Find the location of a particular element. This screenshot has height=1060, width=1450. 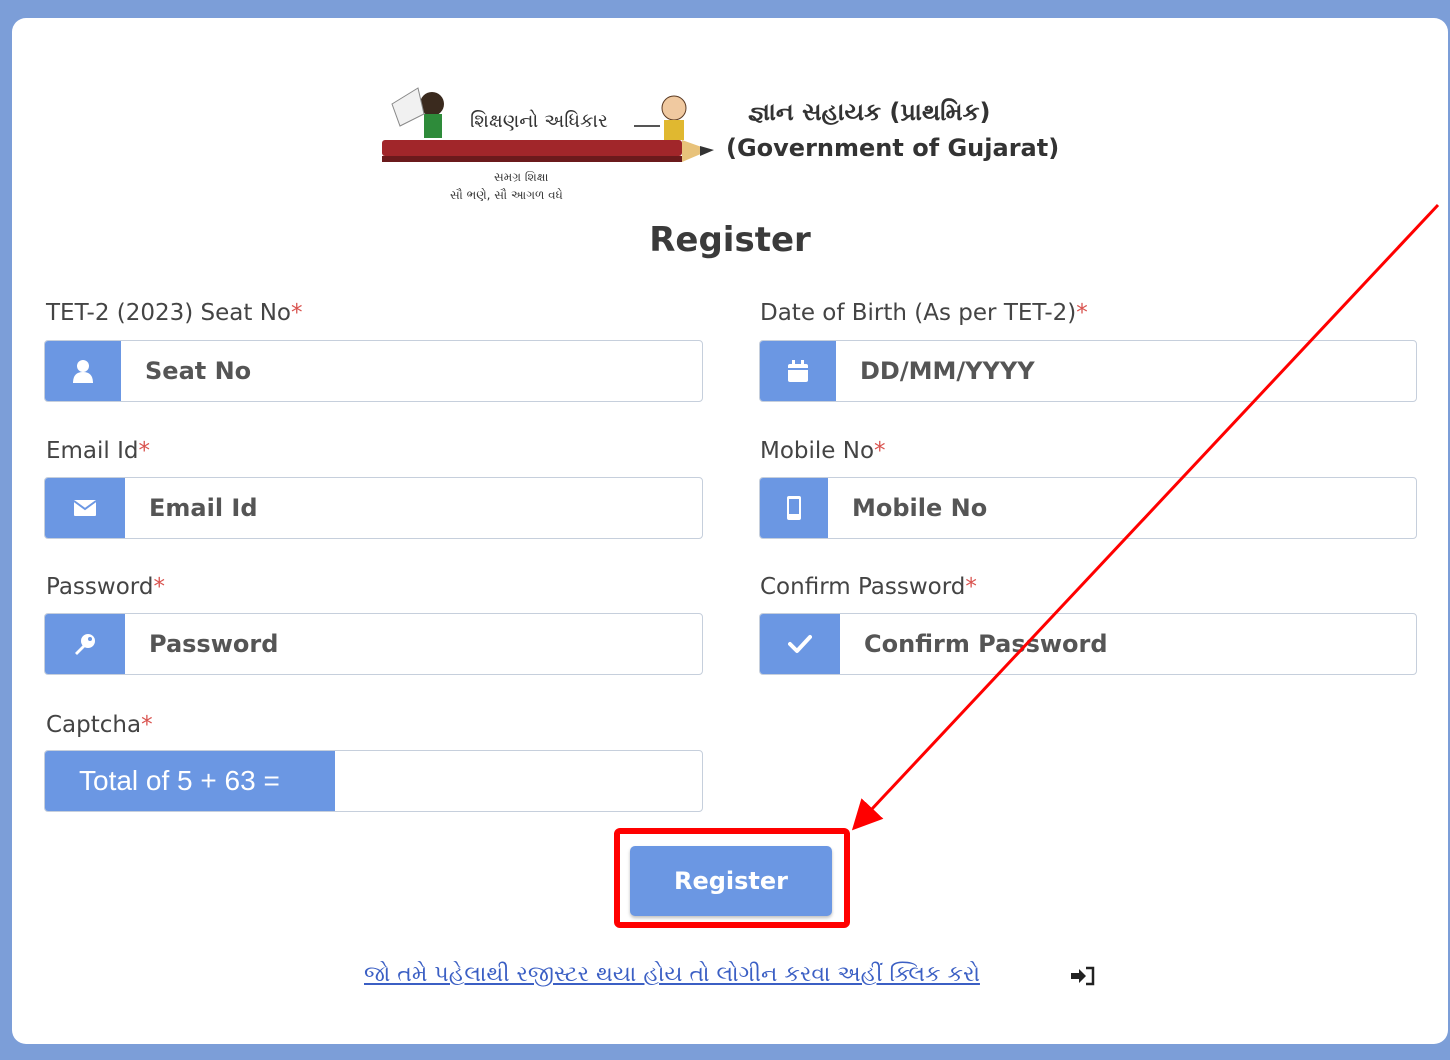

confirm-password-label: Confirm Password* is located at coordinates (868, 587).